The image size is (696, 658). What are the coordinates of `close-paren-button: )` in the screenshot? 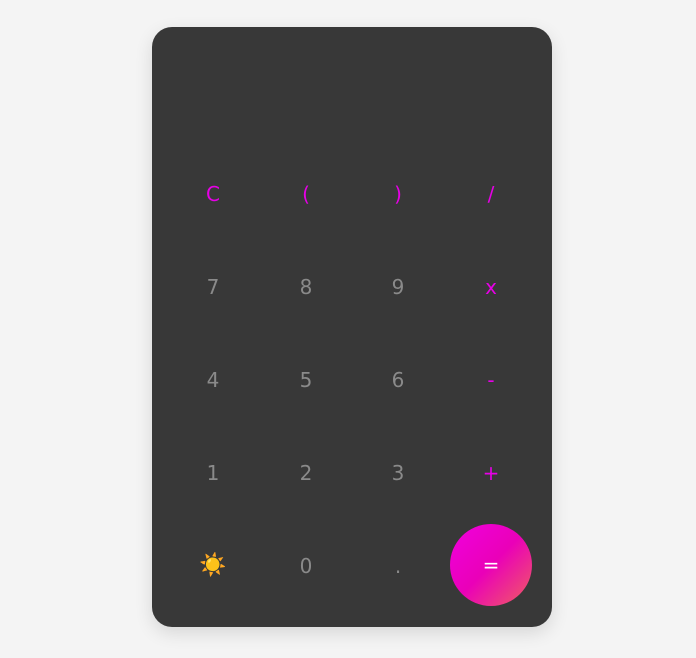 It's located at (398, 194).